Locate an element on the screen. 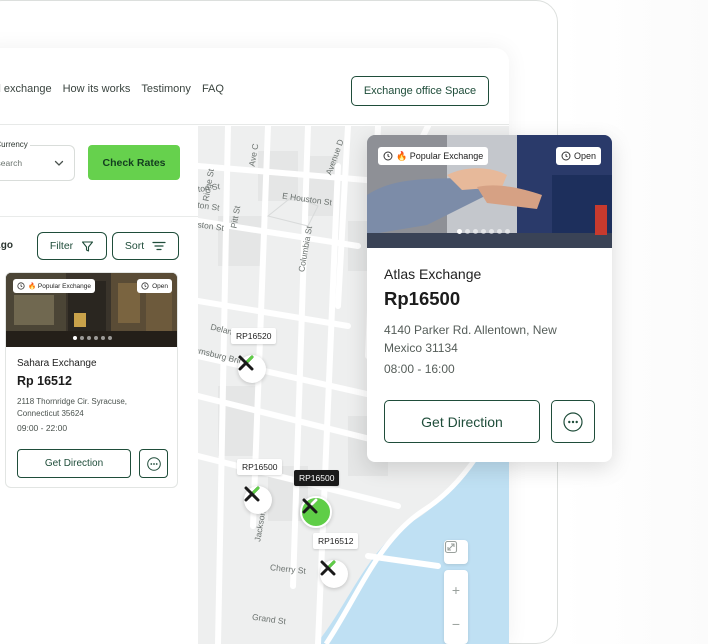 The image size is (708, 644). filter-label: Filter is located at coordinates (61, 246).